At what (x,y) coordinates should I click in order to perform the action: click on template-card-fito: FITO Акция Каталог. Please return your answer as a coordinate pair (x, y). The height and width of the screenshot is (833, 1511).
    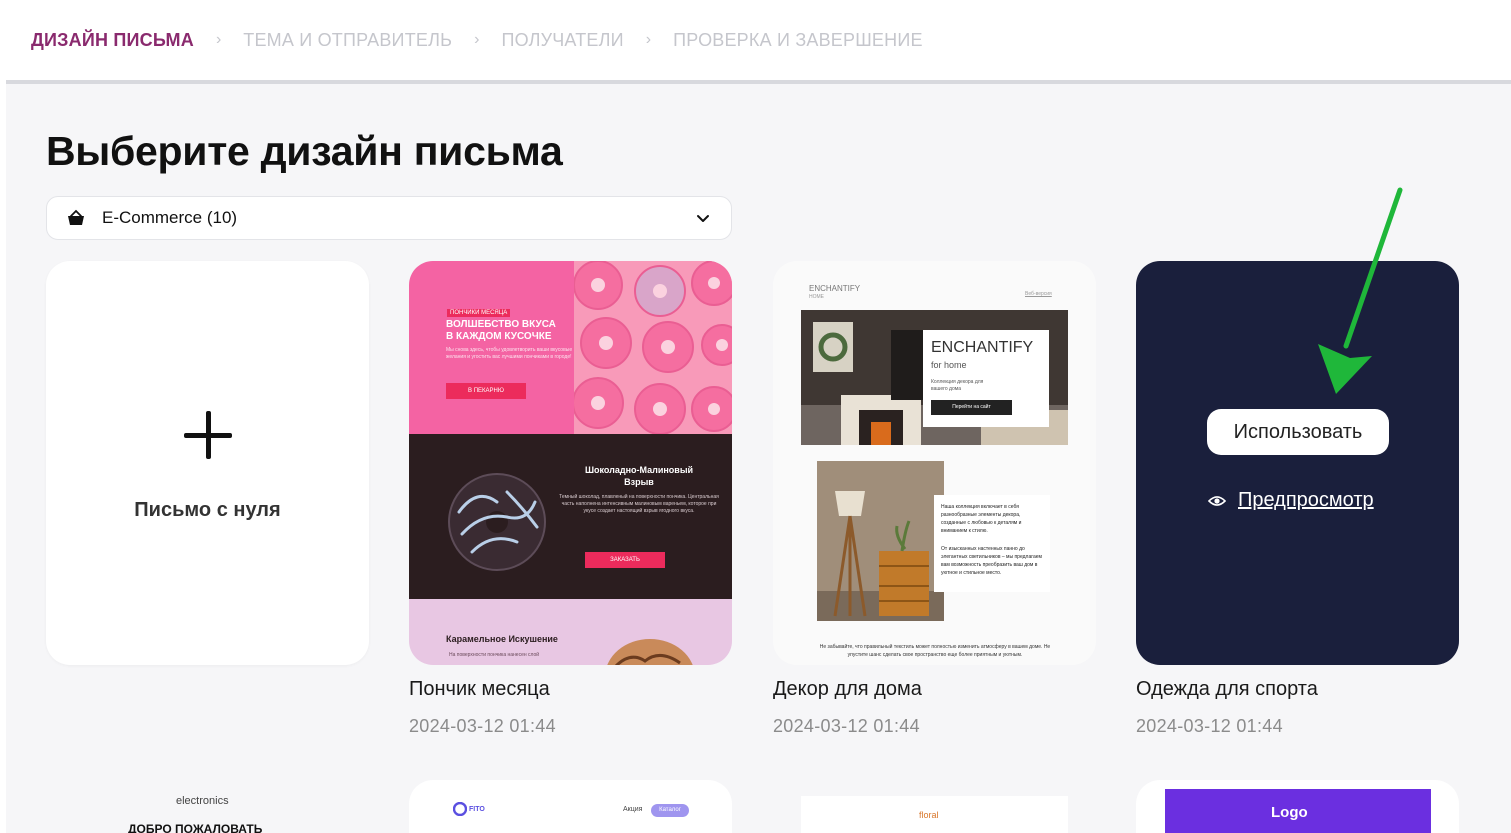
    Looking at the image, I should click on (570, 806).